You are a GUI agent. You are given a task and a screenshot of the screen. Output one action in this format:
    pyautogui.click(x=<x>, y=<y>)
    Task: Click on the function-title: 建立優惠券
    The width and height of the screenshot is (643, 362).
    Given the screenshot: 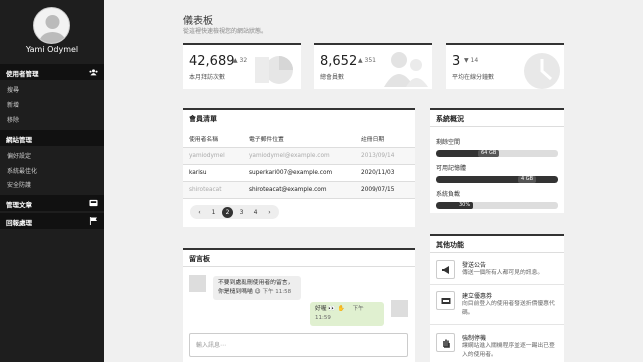 What is the action you would take?
    pyautogui.click(x=477, y=295)
    